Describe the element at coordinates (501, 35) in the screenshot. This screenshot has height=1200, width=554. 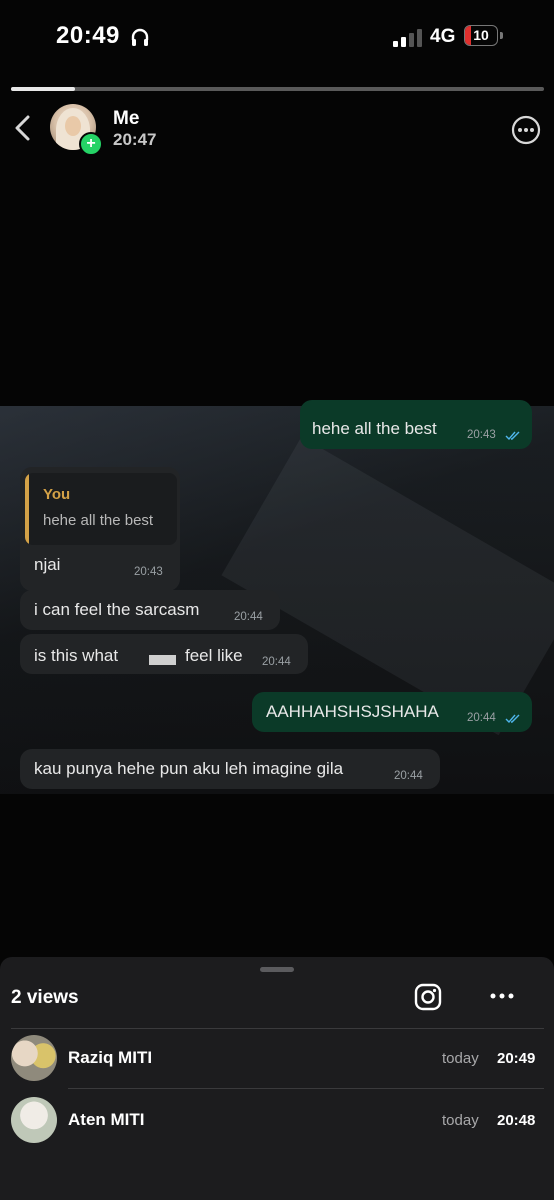
I see `battery-tip` at that location.